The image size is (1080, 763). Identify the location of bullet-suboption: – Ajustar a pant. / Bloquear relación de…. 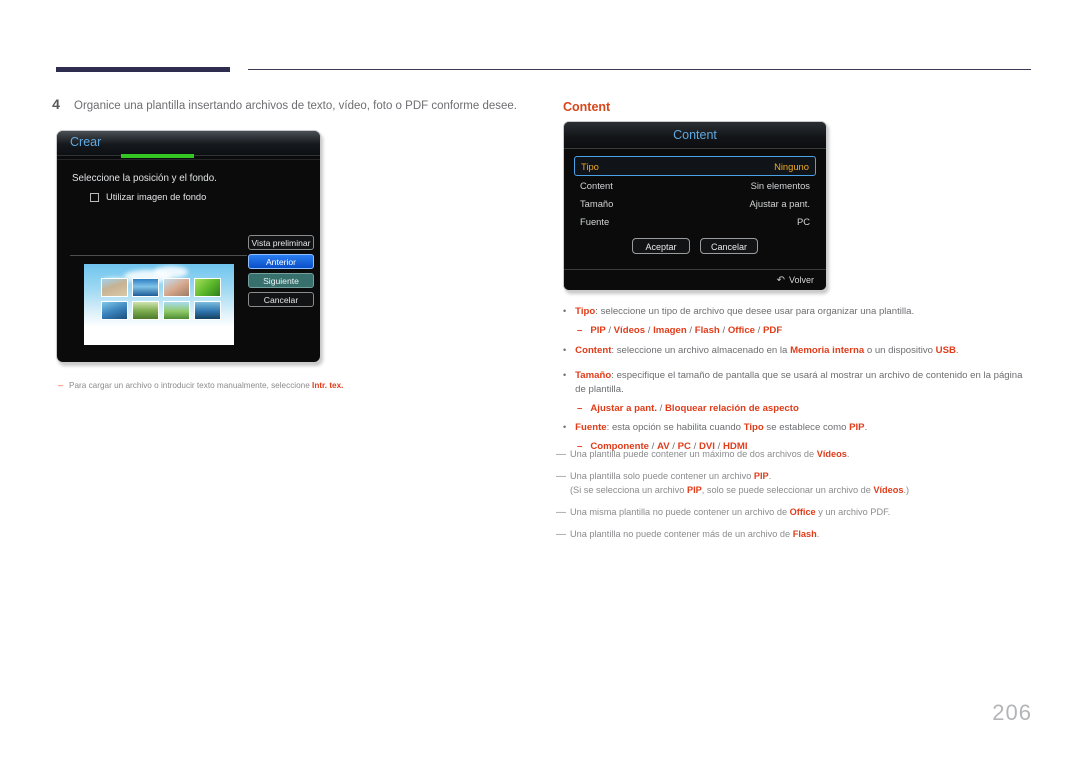
(805, 409).